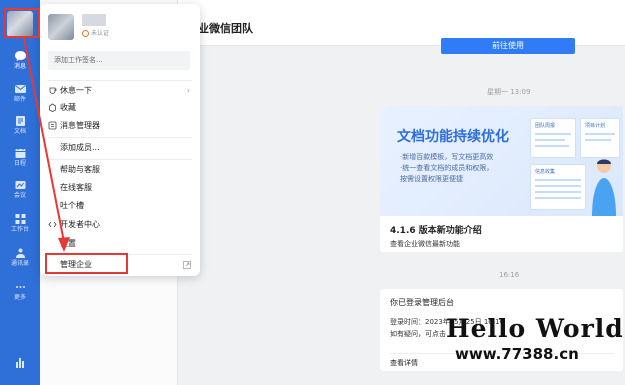  What do you see at coordinates (120, 188) in the screenshot?
I see `menu-item-online-service: 在线客服` at bounding box center [120, 188].